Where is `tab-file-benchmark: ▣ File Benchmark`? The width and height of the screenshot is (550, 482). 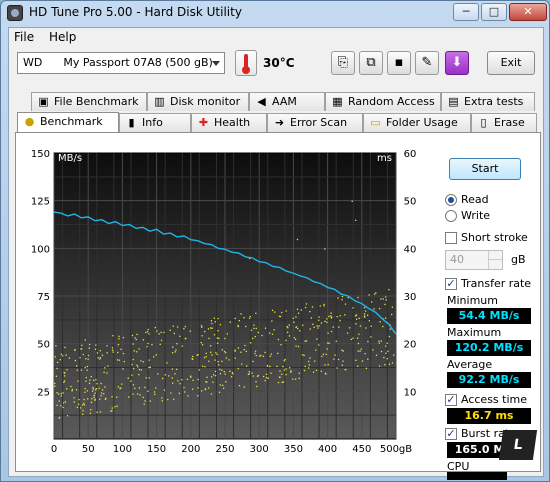
tab-file-benchmark: ▣ File Benchmark is located at coordinates (89, 101).